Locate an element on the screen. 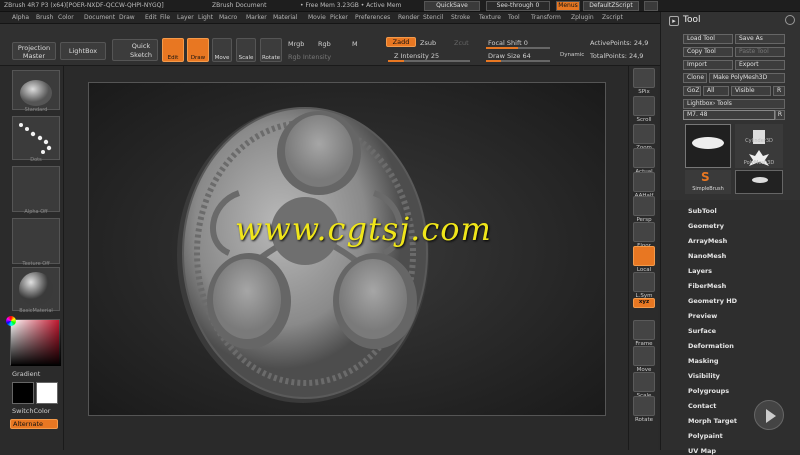 The image size is (800, 455). gradient-label: Gradient is located at coordinates (26, 374).